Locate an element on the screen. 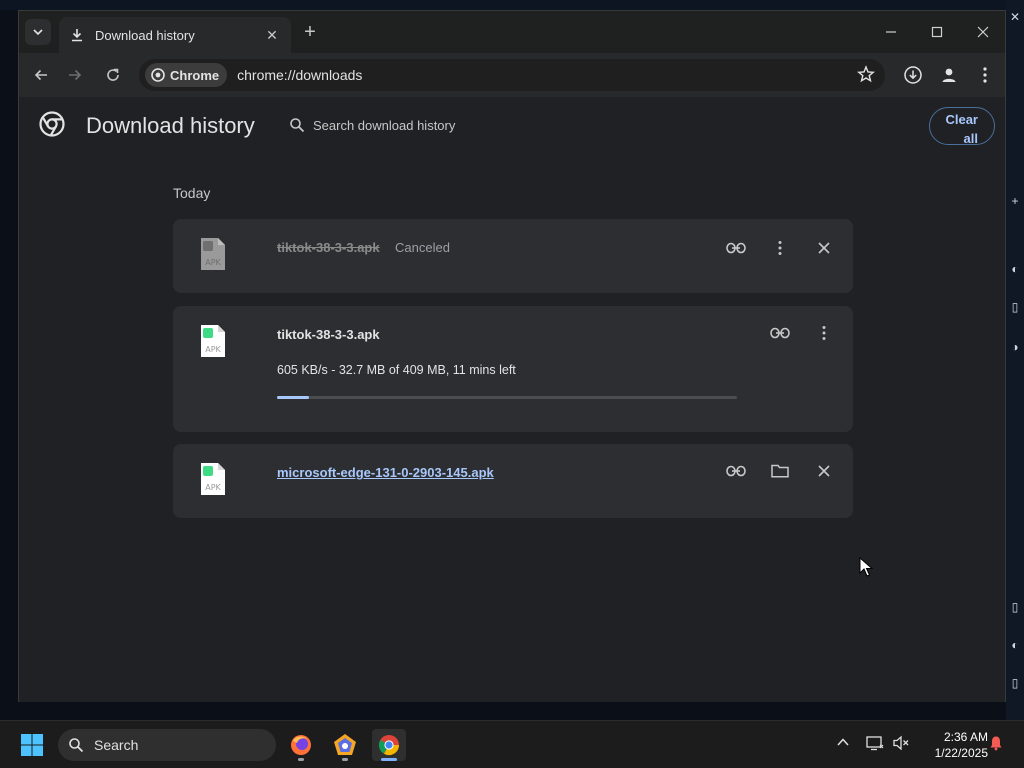 The height and width of the screenshot is (768, 1024). volume-muted-icon is located at coordinates (901, 743).